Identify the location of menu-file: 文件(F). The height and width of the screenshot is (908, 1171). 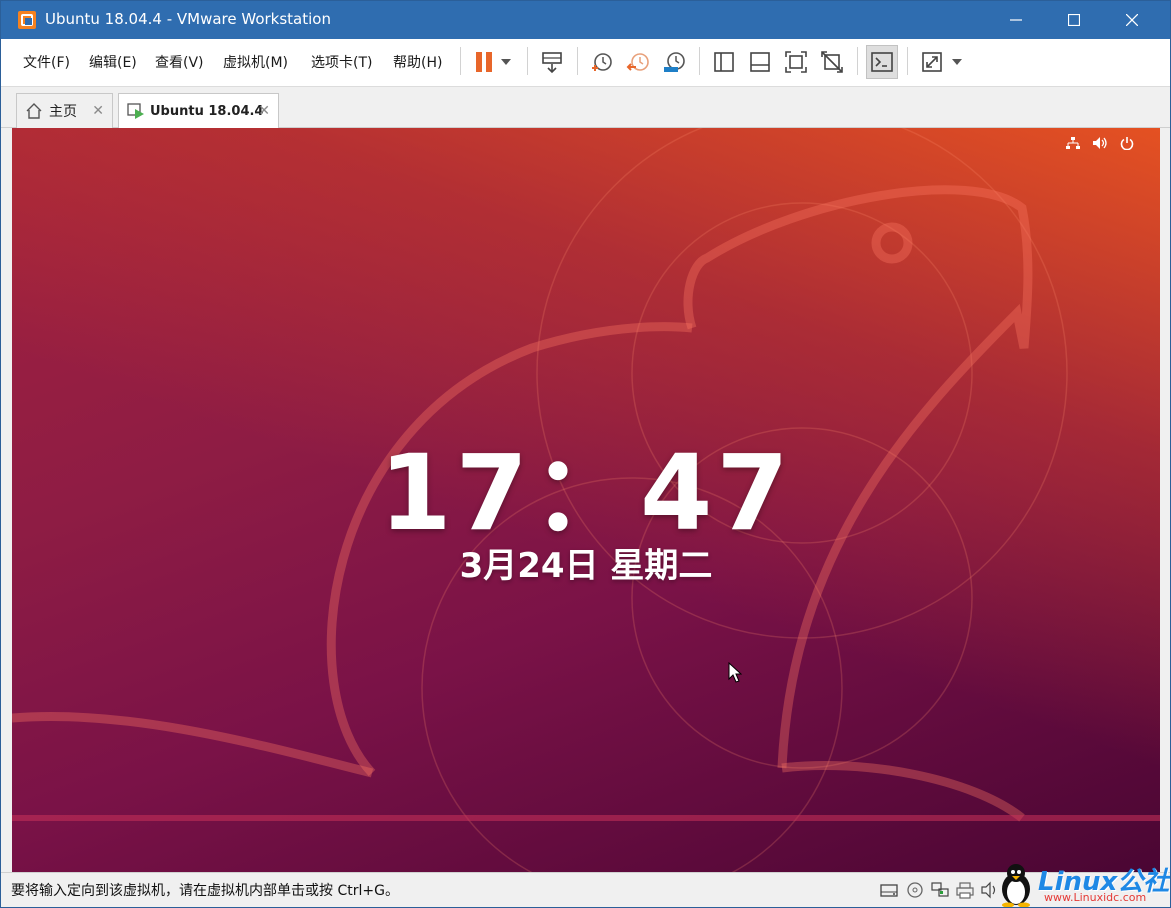
(46, 62).